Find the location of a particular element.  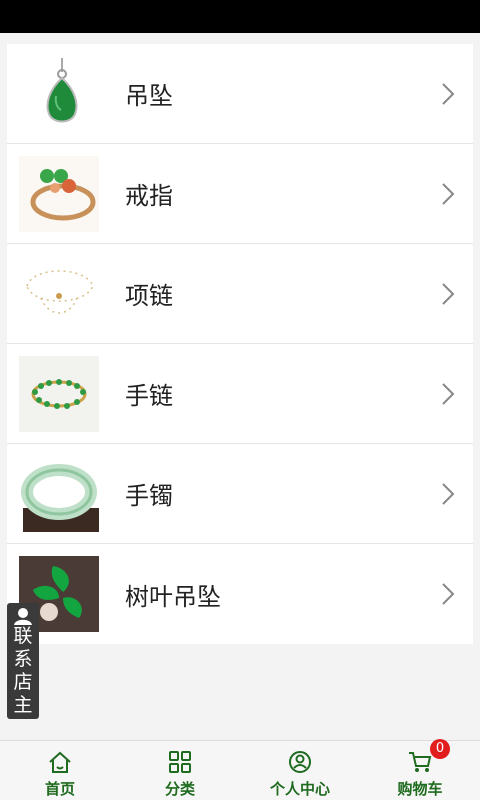

tab-category: 分类 is located at coordinates (180, 770).